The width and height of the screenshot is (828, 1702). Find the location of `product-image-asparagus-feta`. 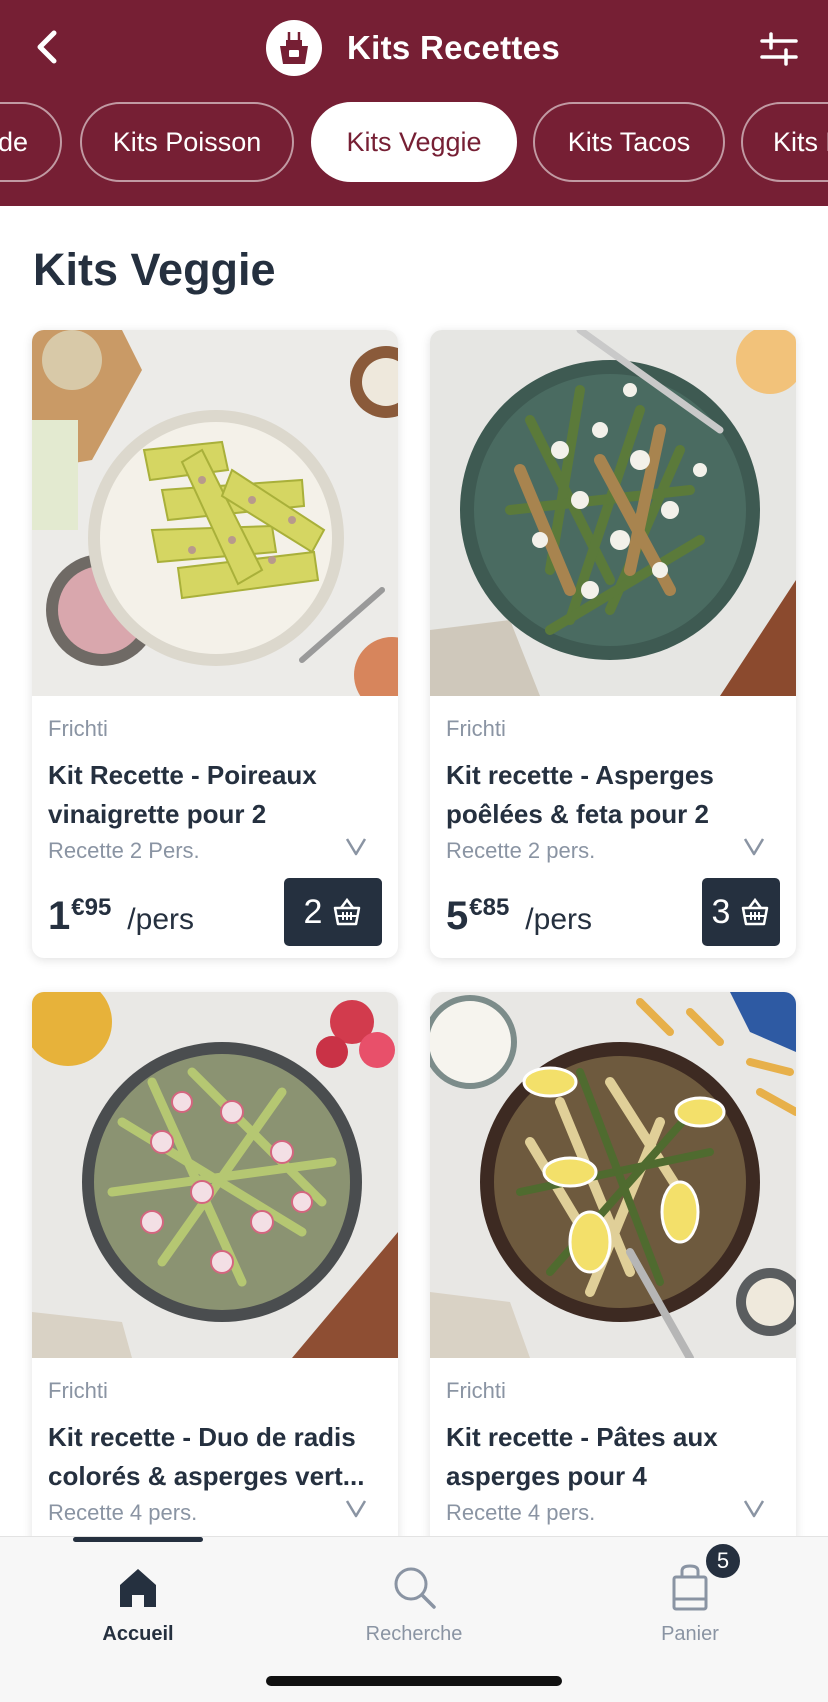

product-image-asparagus-feta is located at coordinates (613, 513).